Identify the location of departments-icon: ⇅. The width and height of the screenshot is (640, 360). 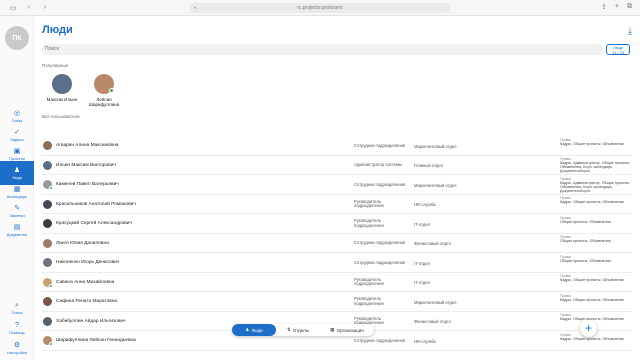
(288, 329).